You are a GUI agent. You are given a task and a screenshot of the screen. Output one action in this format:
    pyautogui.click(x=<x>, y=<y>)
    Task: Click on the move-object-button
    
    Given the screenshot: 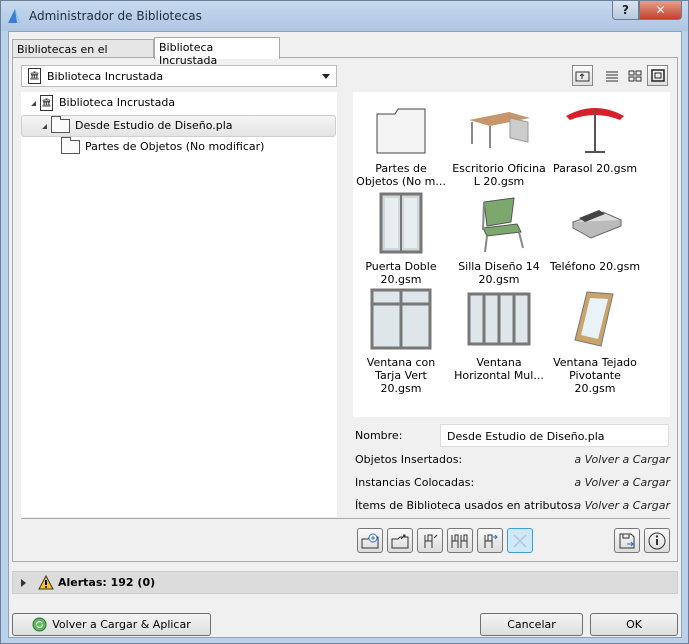 What is the action you would take?
    pyautogui.click(x=490, y=540)
    